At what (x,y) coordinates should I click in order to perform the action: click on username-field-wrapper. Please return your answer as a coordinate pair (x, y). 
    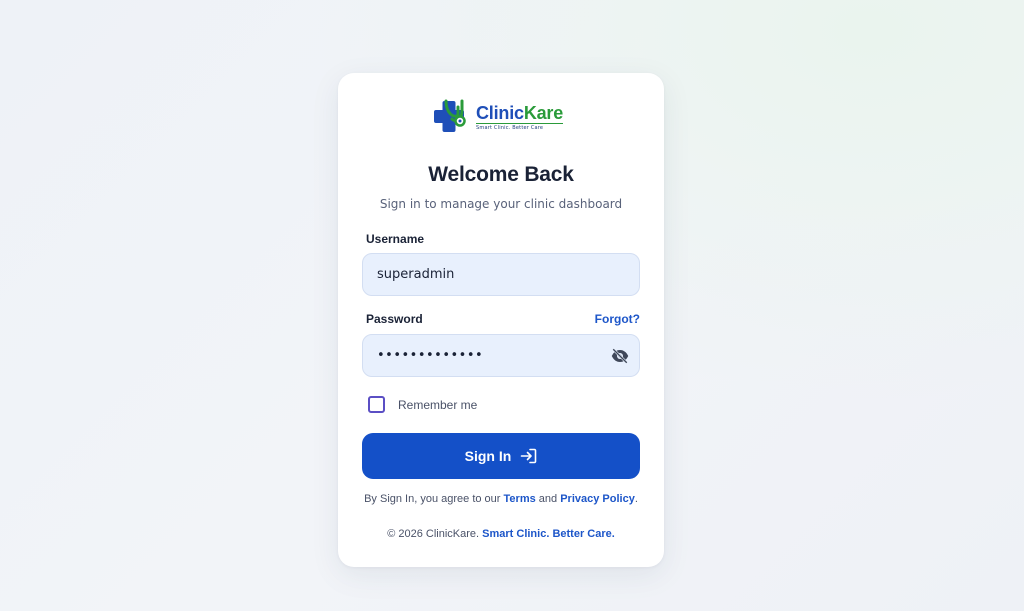
    Looking at the image, I should click on (501, 274).